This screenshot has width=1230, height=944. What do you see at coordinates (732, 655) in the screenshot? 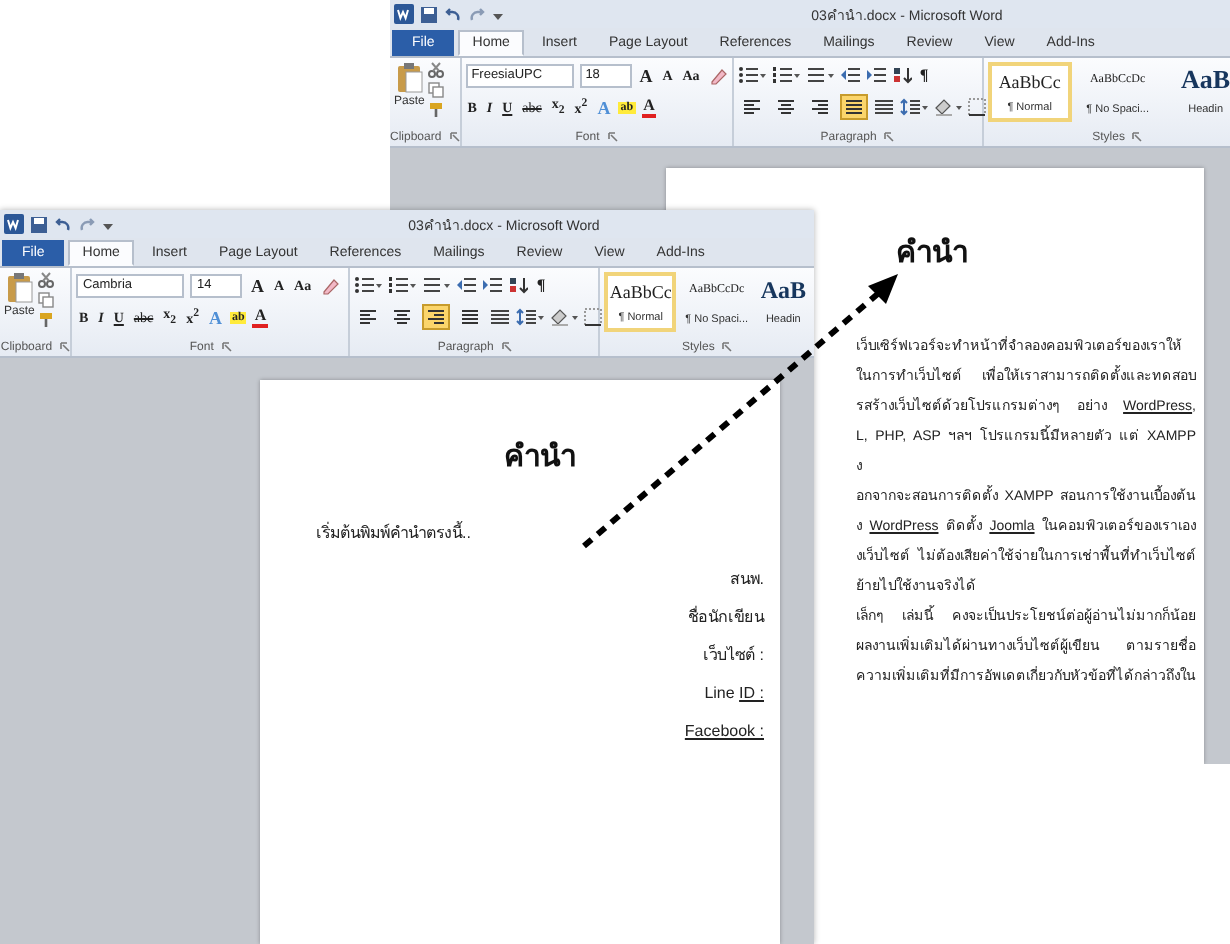
I see `paragraph-text: เว็บไซต์ :` at bounding box center [732, 655].